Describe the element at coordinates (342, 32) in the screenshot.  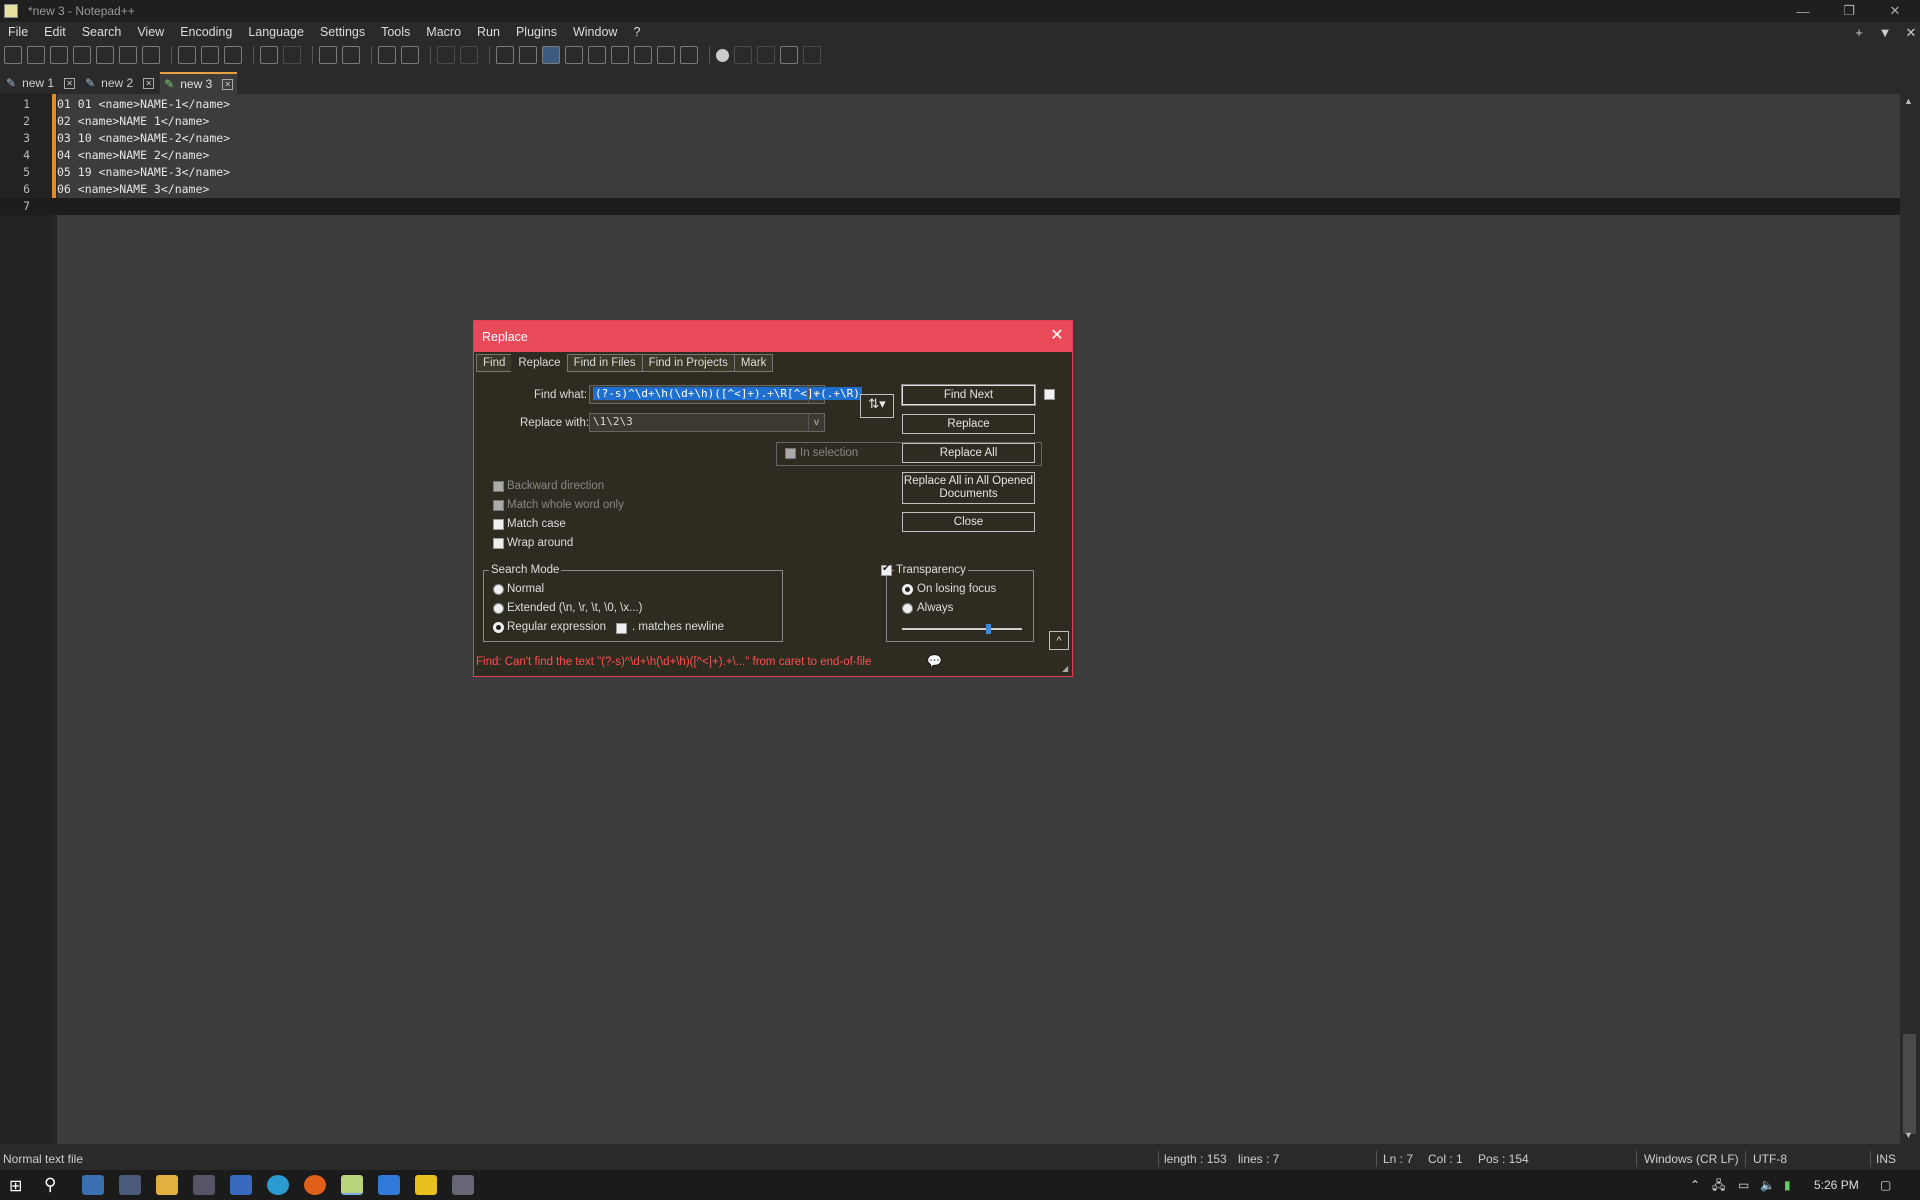
I see `menu-settings: Settings` at that location.